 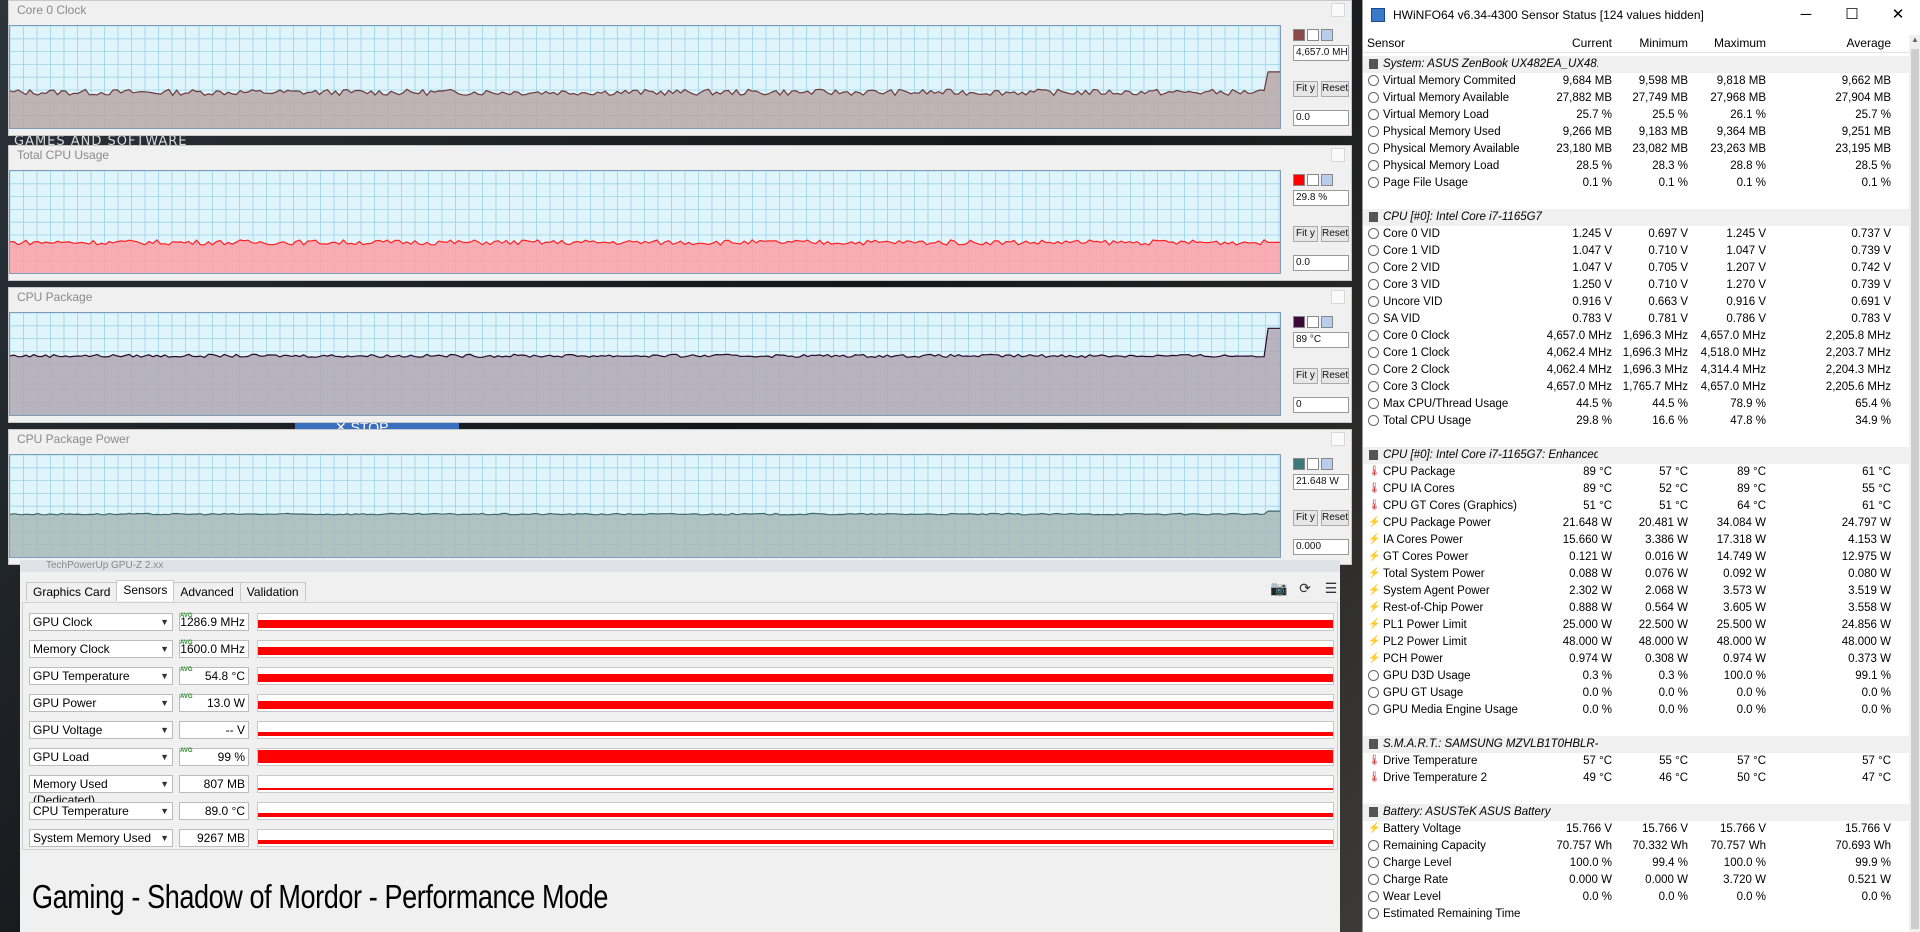 What do you see at coordinates (1321, 547) in the screenshot?
I see `min-value-field: 0.000` at bounding box center [1321, 547].